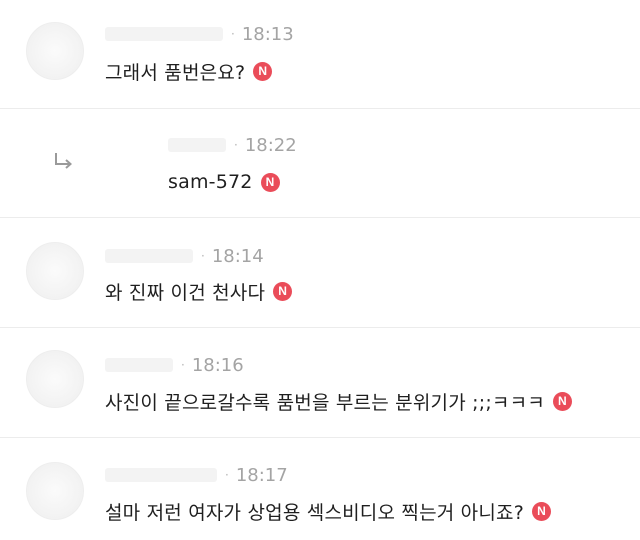 The image size is (640, 540). Describe the element at coordinates (237, 256) in the screenshot. I see `comment-time: 18:14` at that location.